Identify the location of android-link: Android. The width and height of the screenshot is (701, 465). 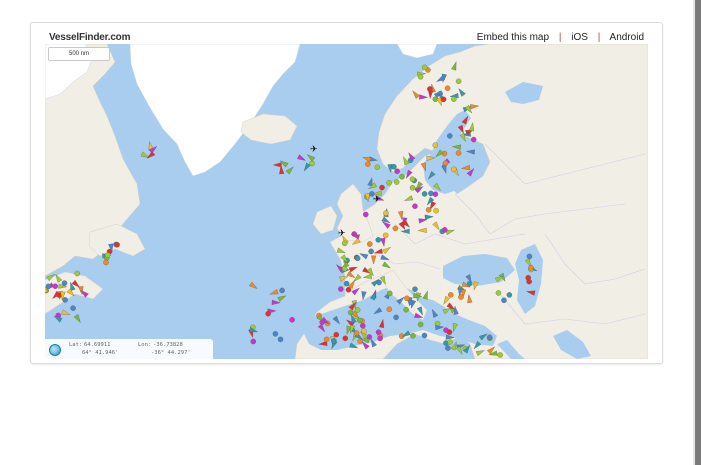
(627, 37).